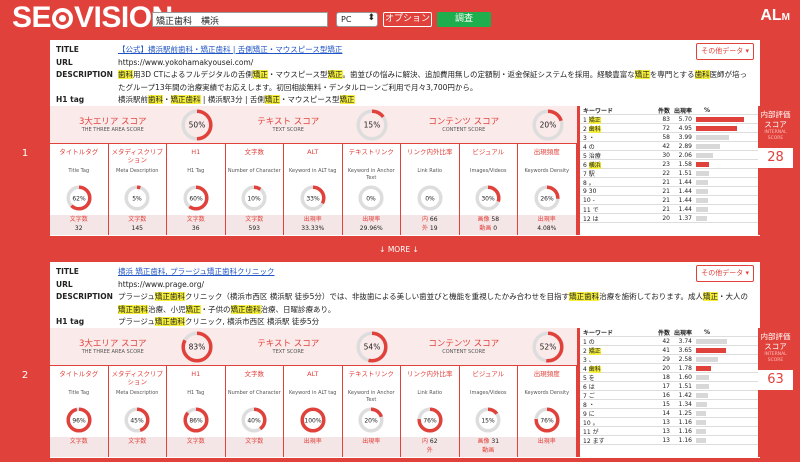 This screenshot has height=462, width=800. What do you see at coordinates (488, 422) in the screenshot?
I see `metric-ring: 15%` at bounding box center [488, 422].